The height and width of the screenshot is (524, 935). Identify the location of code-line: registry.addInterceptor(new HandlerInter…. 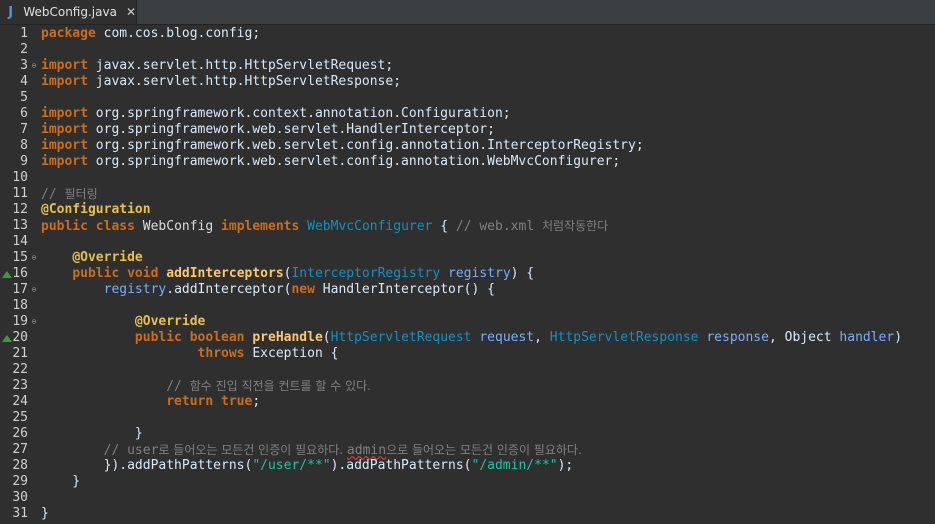
(268, 290).